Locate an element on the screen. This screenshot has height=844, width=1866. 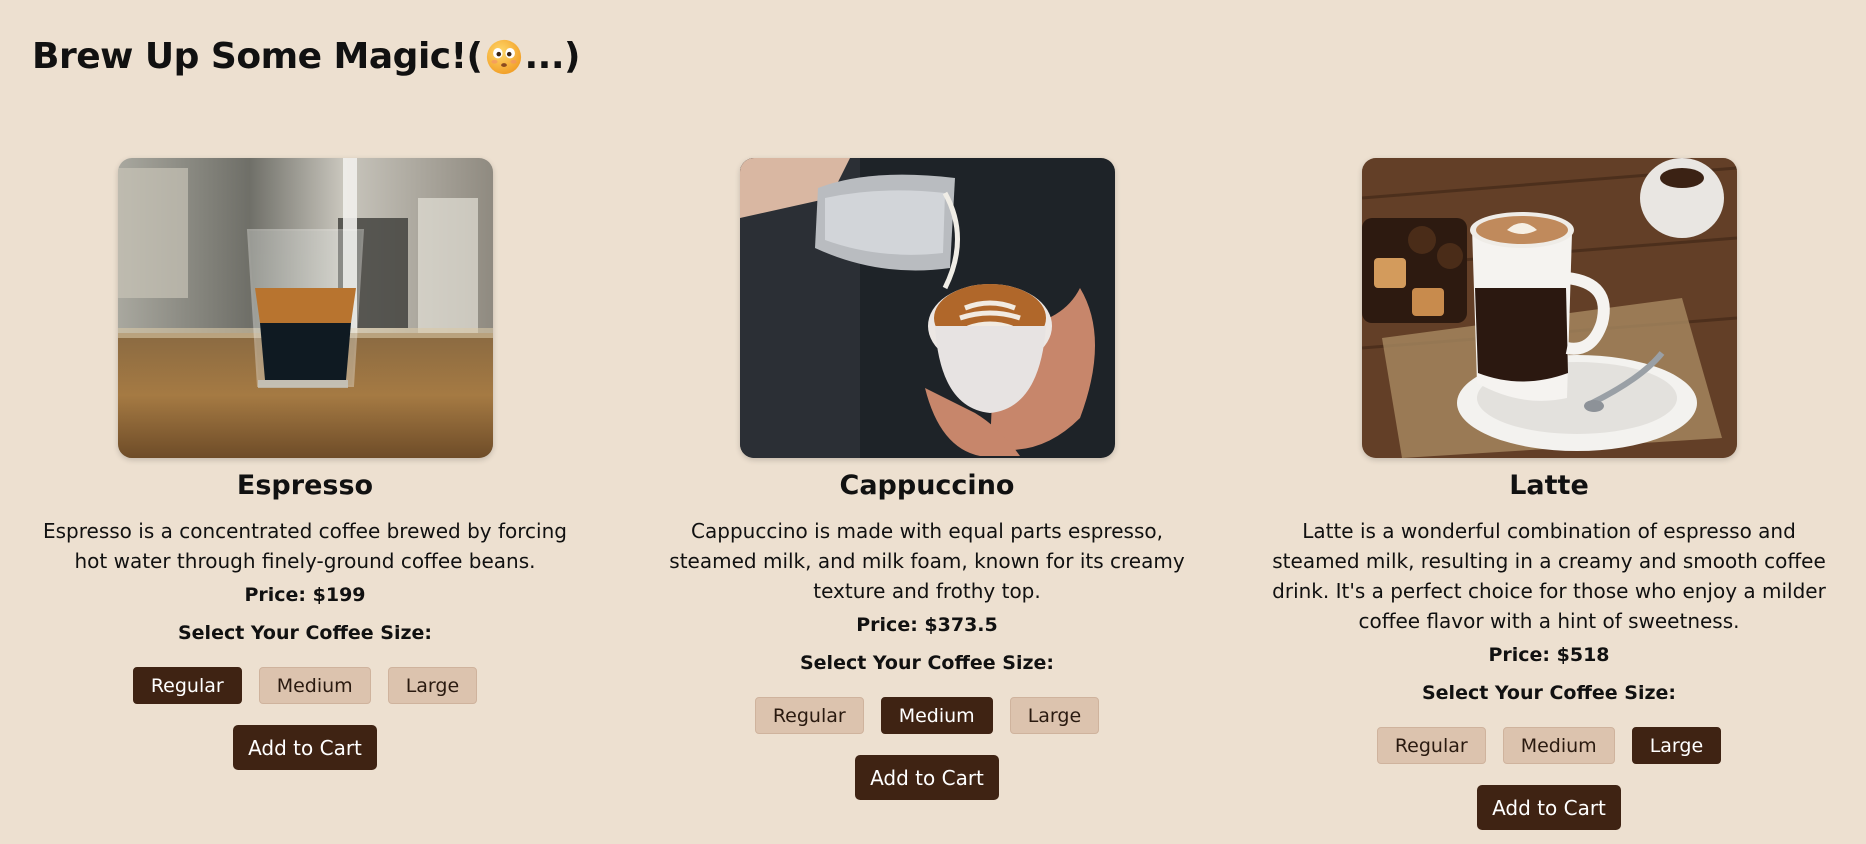
espresso-photo is located at coordinates (305, 308).